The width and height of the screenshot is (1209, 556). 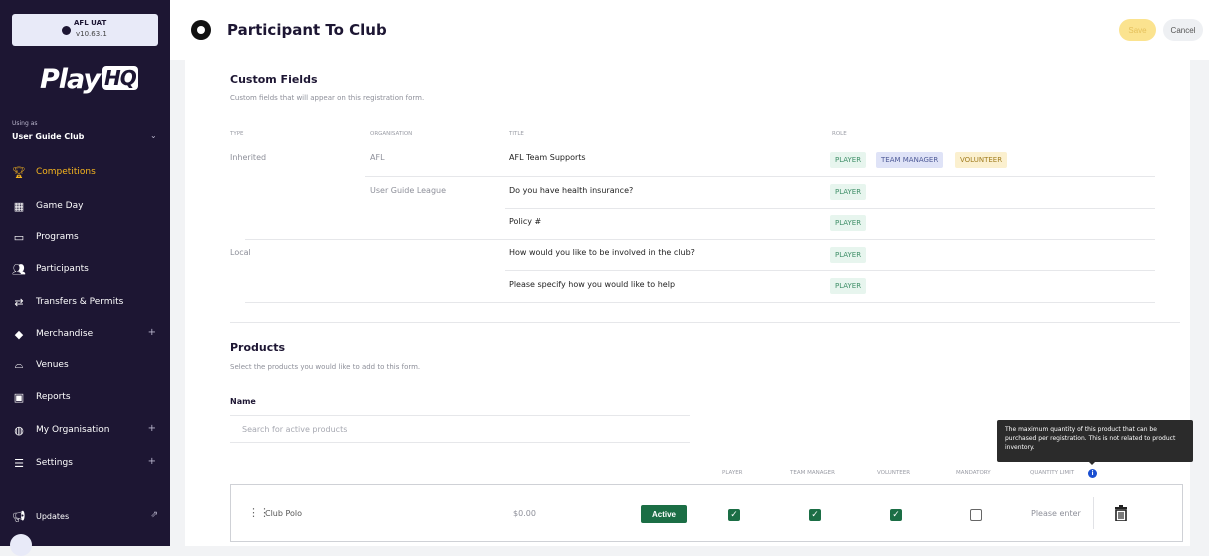 I want to click on avatar, so click(x=21, y=545).